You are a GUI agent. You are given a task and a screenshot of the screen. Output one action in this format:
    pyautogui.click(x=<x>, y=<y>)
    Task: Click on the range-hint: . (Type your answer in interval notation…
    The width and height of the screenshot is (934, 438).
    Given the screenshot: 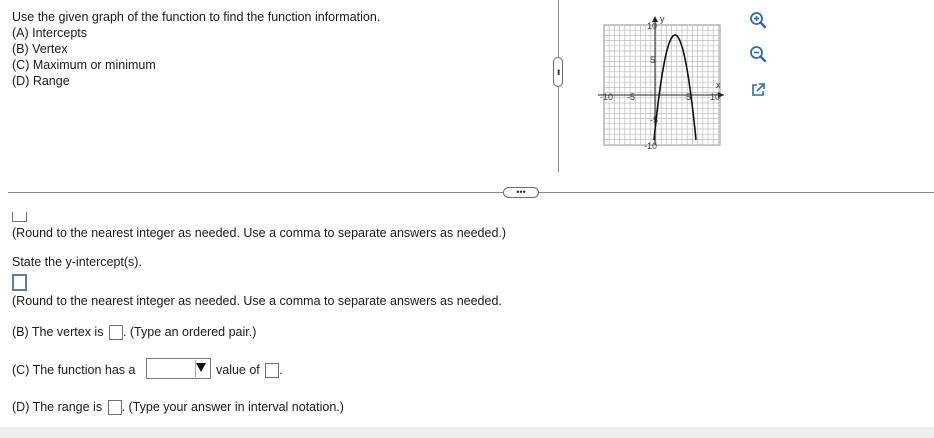 What is the action you would take?
    pyautogui.click(x=232, y=407)
    